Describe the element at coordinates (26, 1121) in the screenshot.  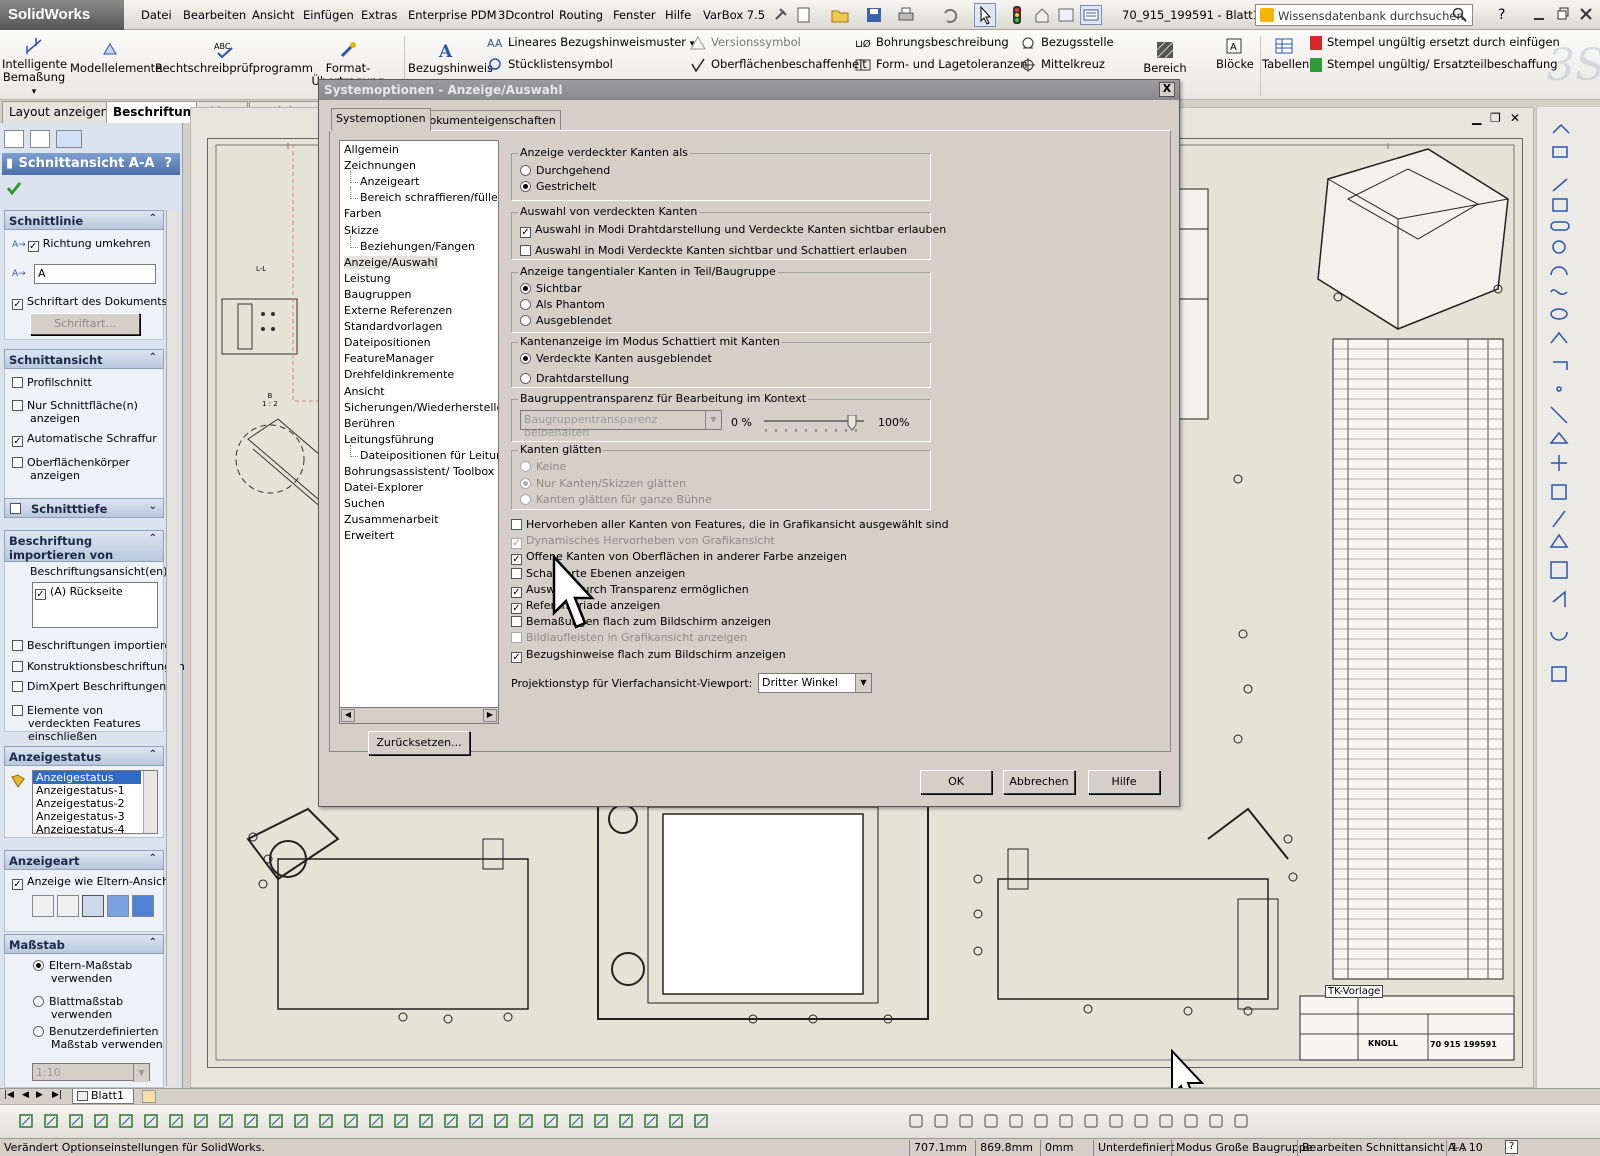
I see `filter-icon` at that location.